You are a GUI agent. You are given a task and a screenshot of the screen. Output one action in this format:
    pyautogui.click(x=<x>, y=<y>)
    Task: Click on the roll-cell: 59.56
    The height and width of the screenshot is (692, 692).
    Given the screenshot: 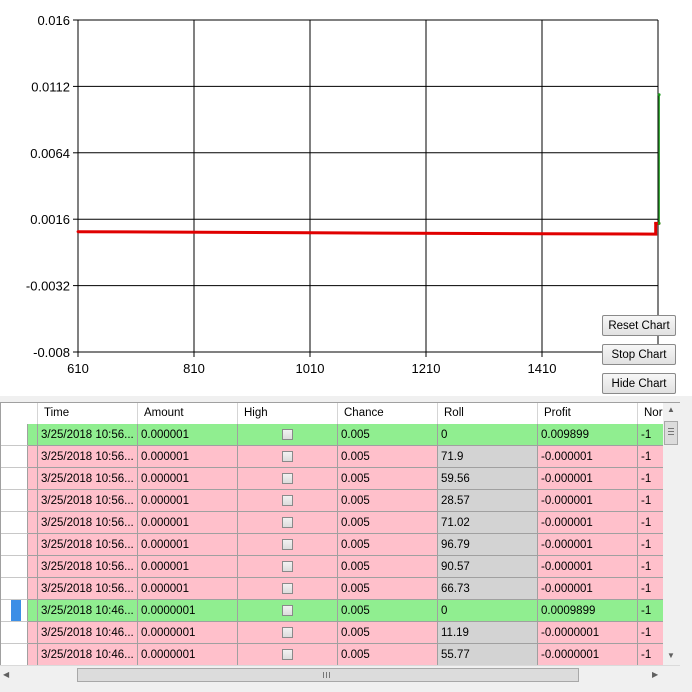 What is the action you would take?
    pyautogui.click(x=488, y=479)
    